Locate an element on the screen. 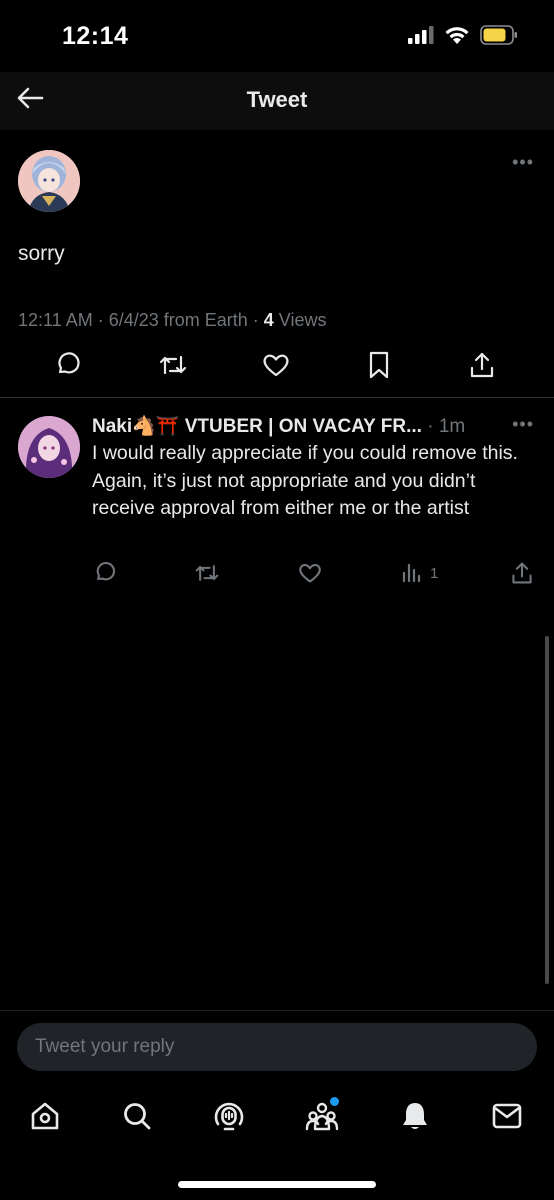  reply-composer is located at coordinates (277, 1045).